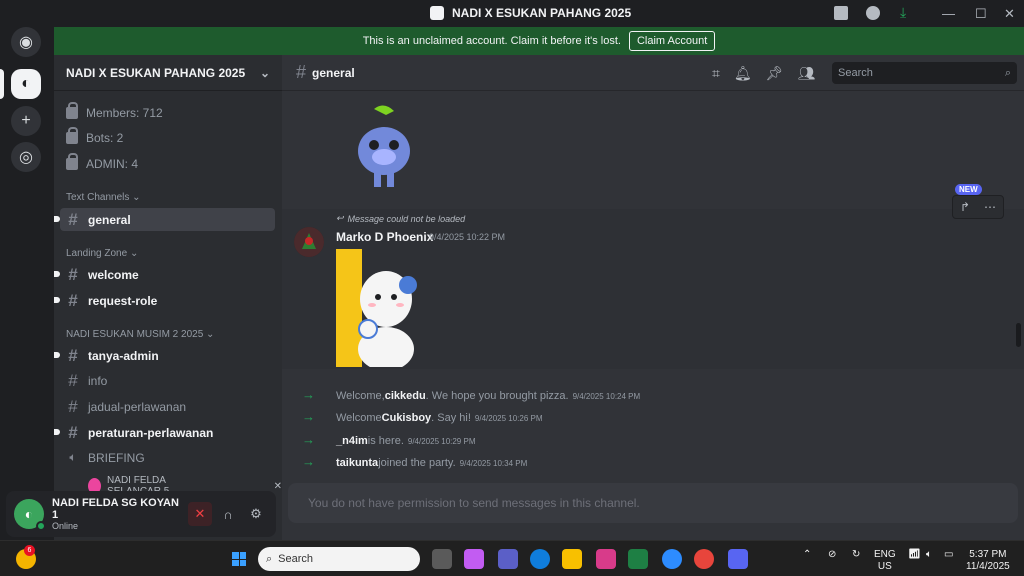 Image resolution: width=1024 pixels, height=576 pixels. Describe the element at coordinates (167, 406) in the screenshot. I see `channel-jadual-perlawanan: # jadual-perlawanan` at that location.